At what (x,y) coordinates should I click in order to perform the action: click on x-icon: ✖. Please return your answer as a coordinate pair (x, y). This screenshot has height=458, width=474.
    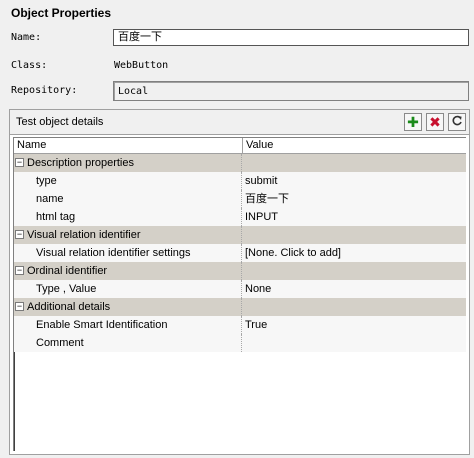
    Looking at the image, I should click on (435, 122).